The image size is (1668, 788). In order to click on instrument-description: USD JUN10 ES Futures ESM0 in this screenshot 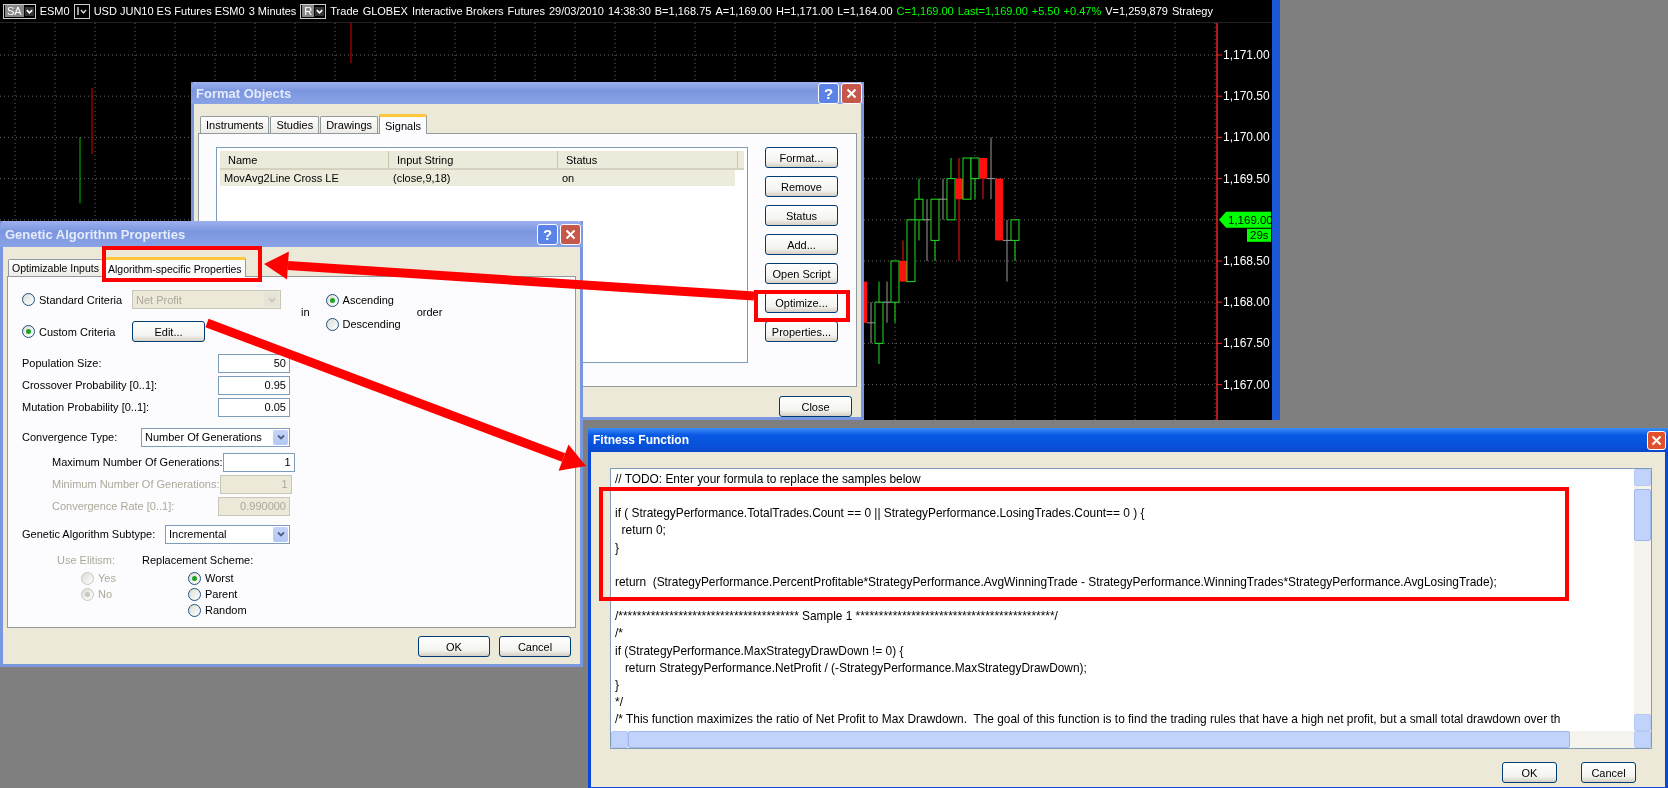, I will do `click(169, 11)`.